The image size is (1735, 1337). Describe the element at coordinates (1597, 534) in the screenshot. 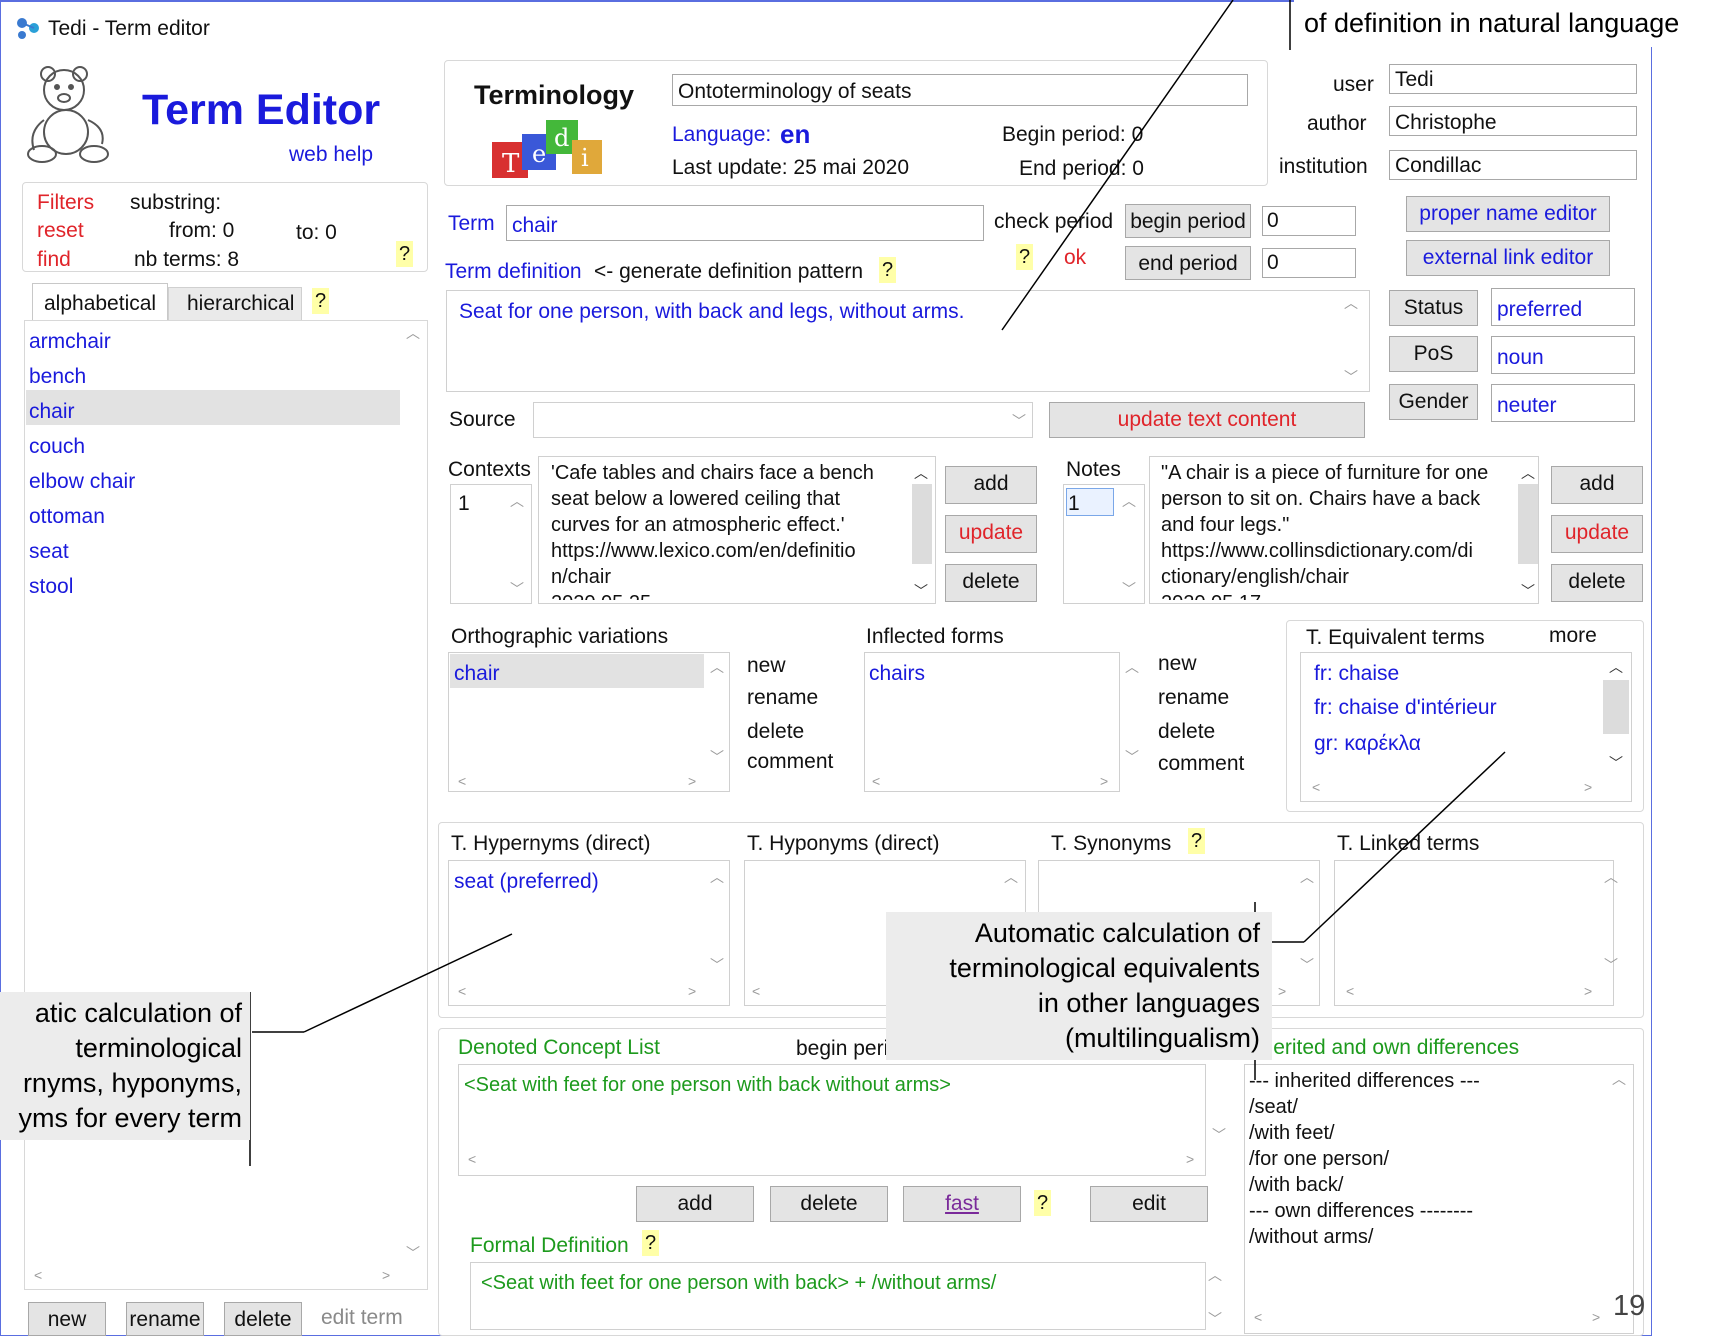

I see `notes-update-button: update` at that location.